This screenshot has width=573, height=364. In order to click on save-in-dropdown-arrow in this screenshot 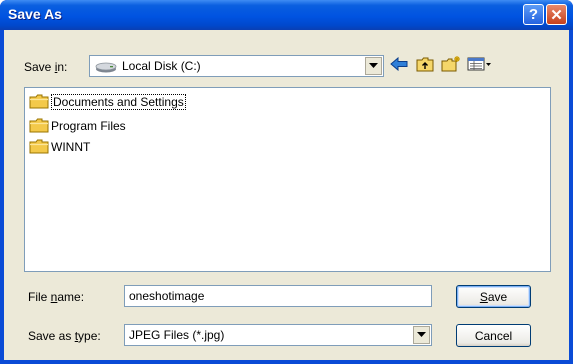, I will do `click(373, 66)`.